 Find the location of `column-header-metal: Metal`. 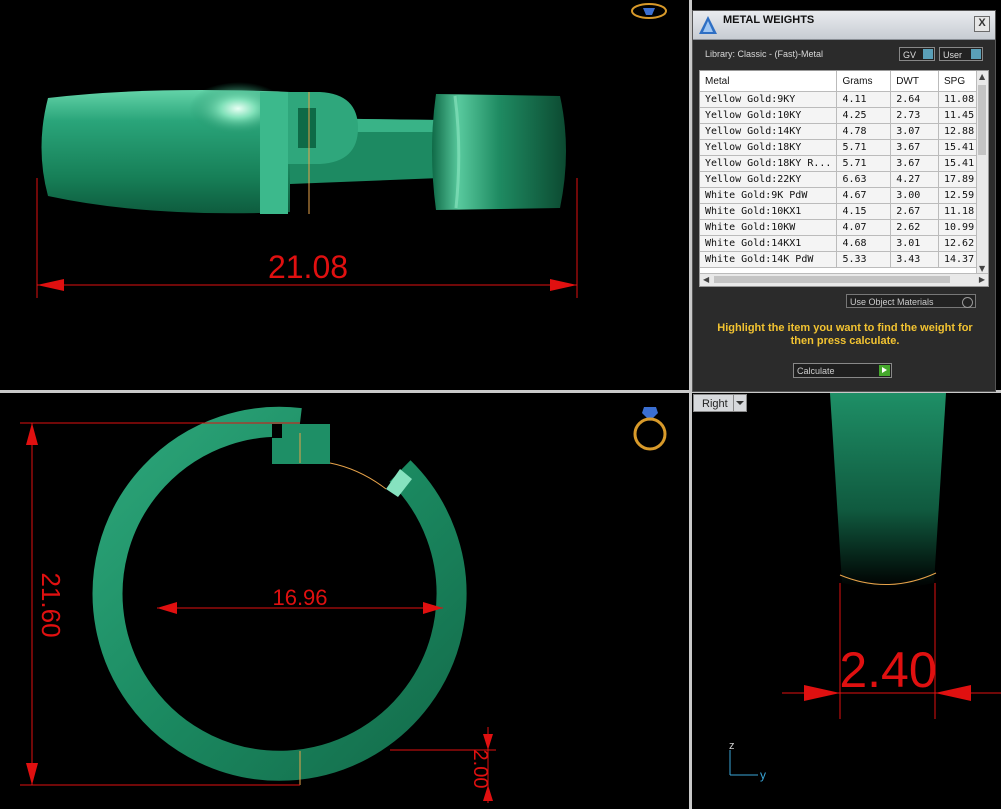

column-header-metal: Metal is located at coordinates (769, 81).